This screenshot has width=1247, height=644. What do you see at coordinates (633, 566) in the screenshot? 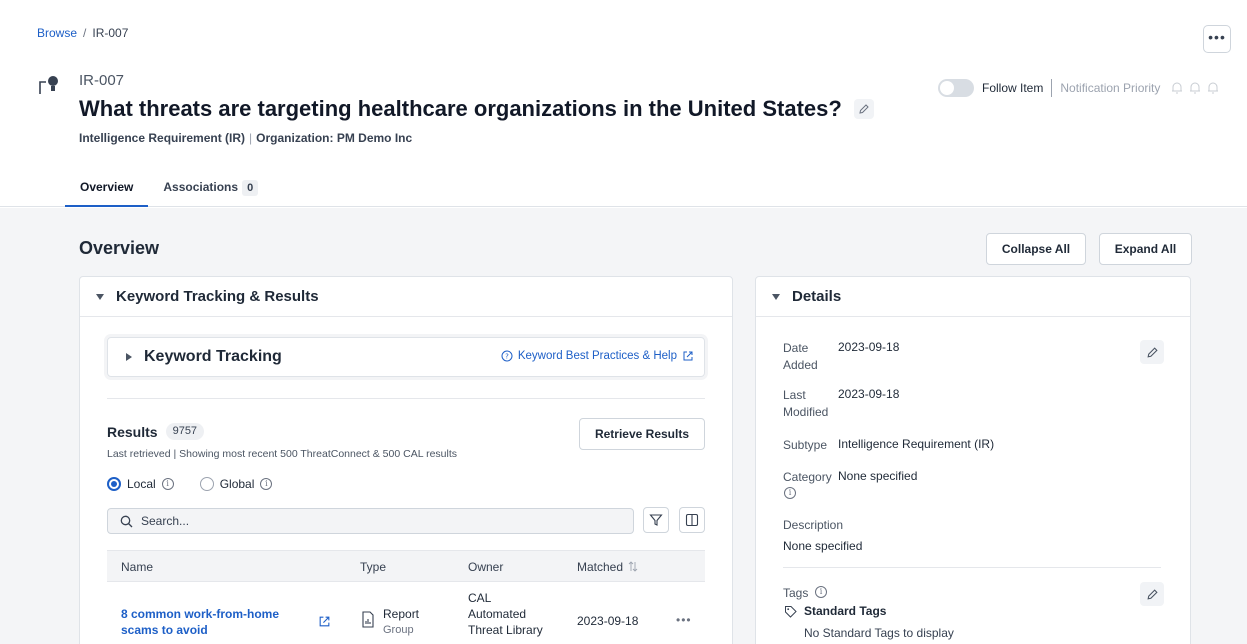
I see `sort-icon` at bounding box center [633, 566].